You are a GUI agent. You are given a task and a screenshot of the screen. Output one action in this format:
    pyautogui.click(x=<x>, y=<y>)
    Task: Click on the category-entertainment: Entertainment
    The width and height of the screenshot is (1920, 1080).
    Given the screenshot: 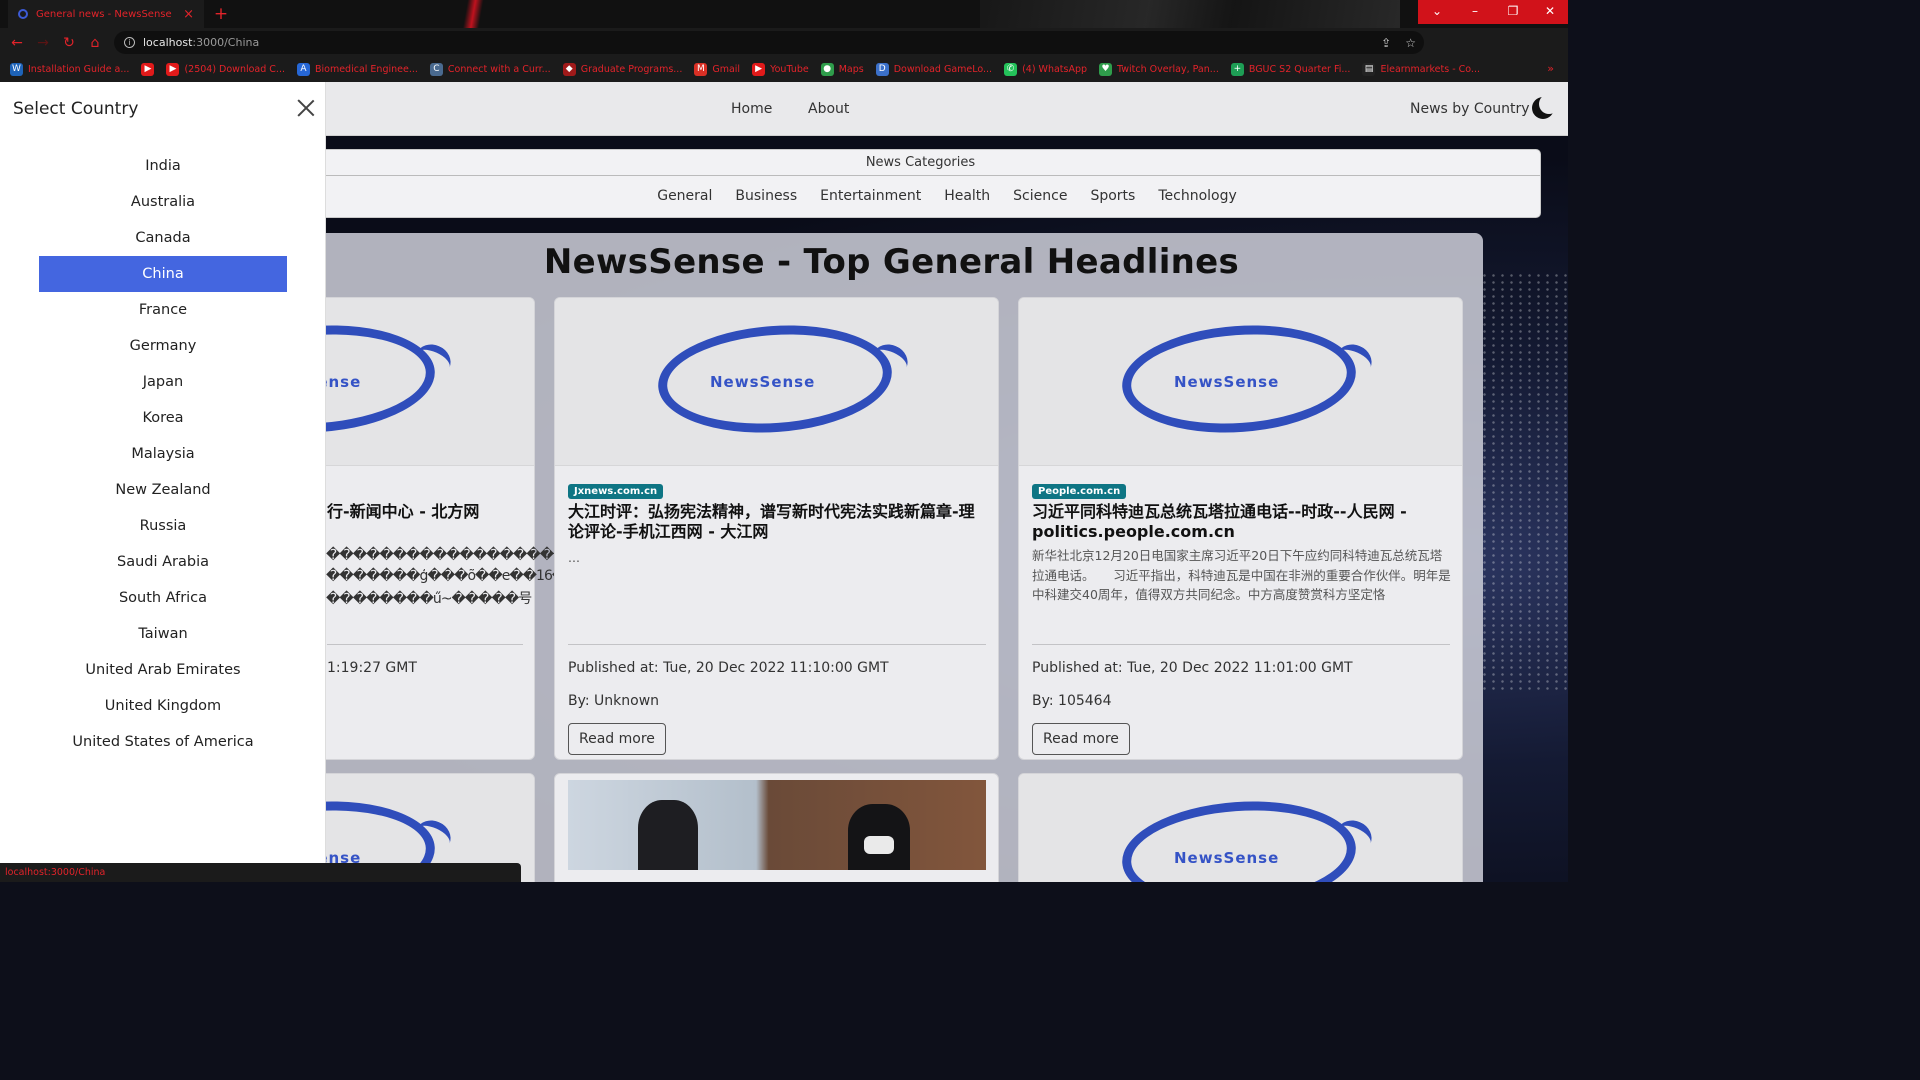 What is the action you would take?
    pyautogui.click(x=870, y=196)
    